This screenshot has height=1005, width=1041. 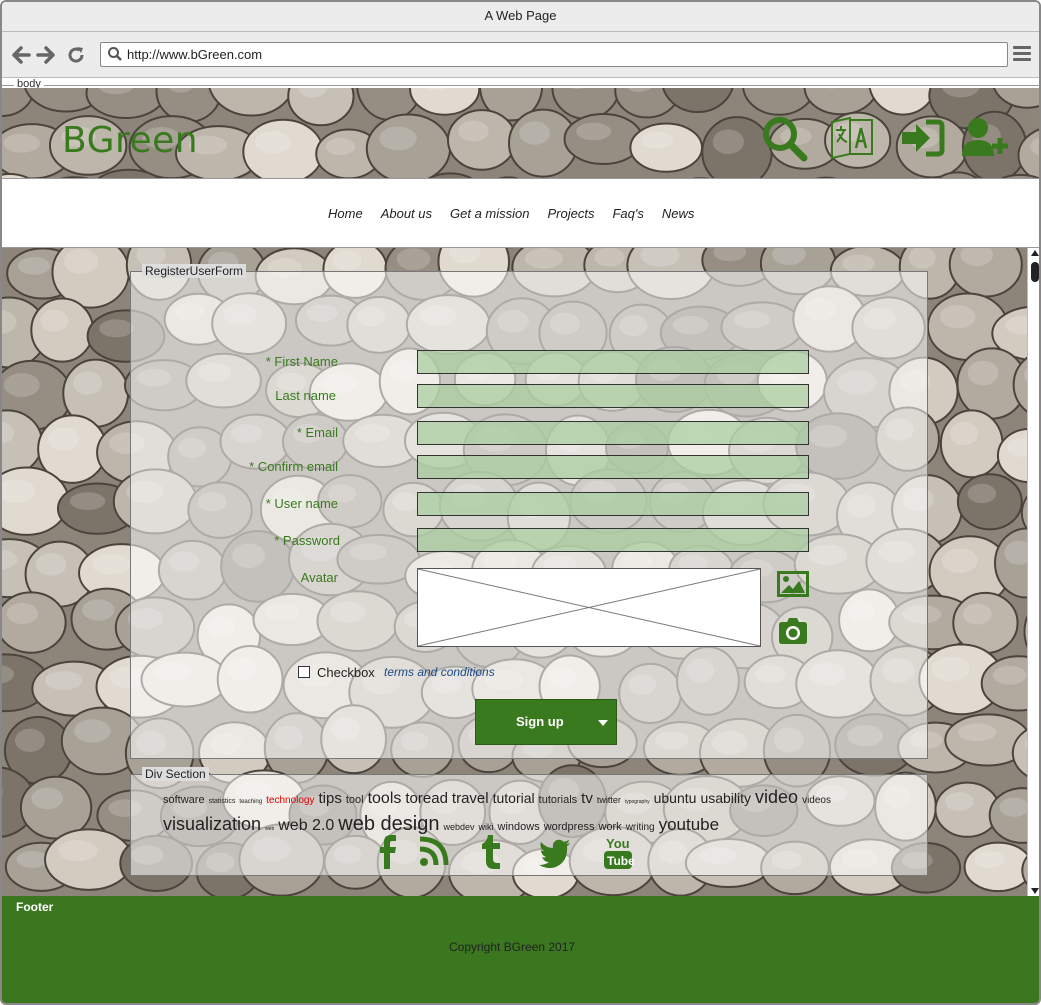 What do you see at coordinates (1022, 54) in the screenshot?
I see `hamburger-menu-icon` at bounding box center [1022, 54].